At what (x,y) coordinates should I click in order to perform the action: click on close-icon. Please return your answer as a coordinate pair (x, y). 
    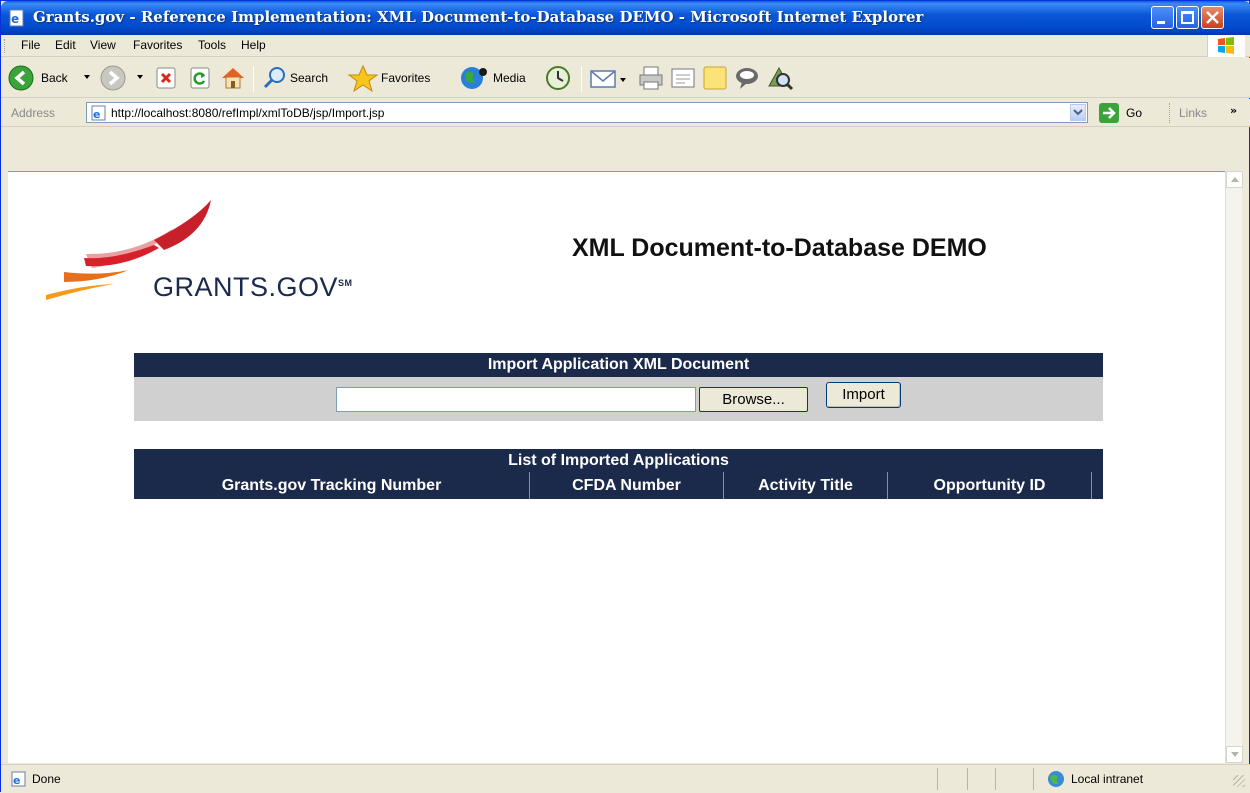
    Looking at the image, I should click on (1212, 17).